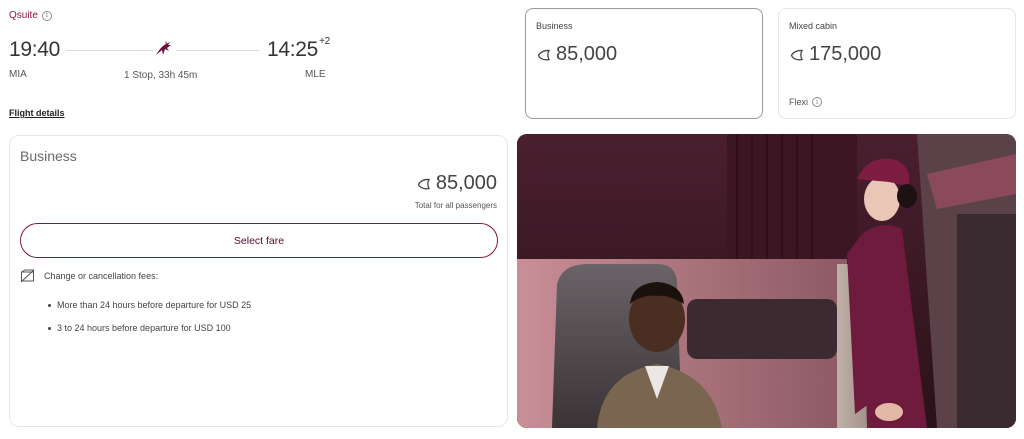  What do you see at coordinates (455, 205) in the screenshot?
I see `total-note: Total for all passengers` at bounding box center [455, 205].